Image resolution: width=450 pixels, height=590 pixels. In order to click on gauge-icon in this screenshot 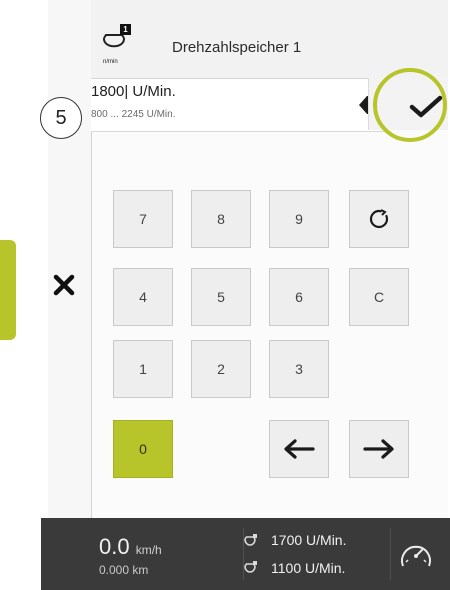, I will do `click(416, 555)`.